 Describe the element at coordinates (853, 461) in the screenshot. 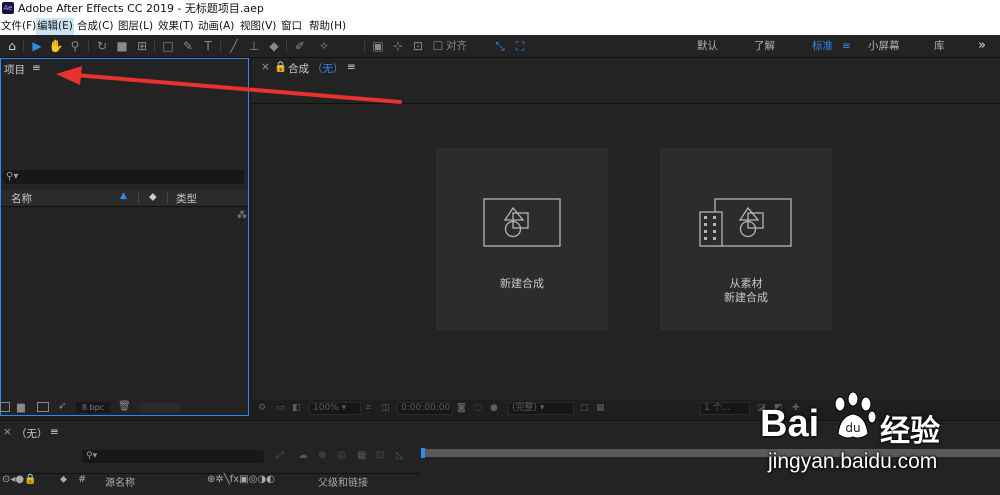

I see `watermark-url: jingyan.baidu.com` at that location.